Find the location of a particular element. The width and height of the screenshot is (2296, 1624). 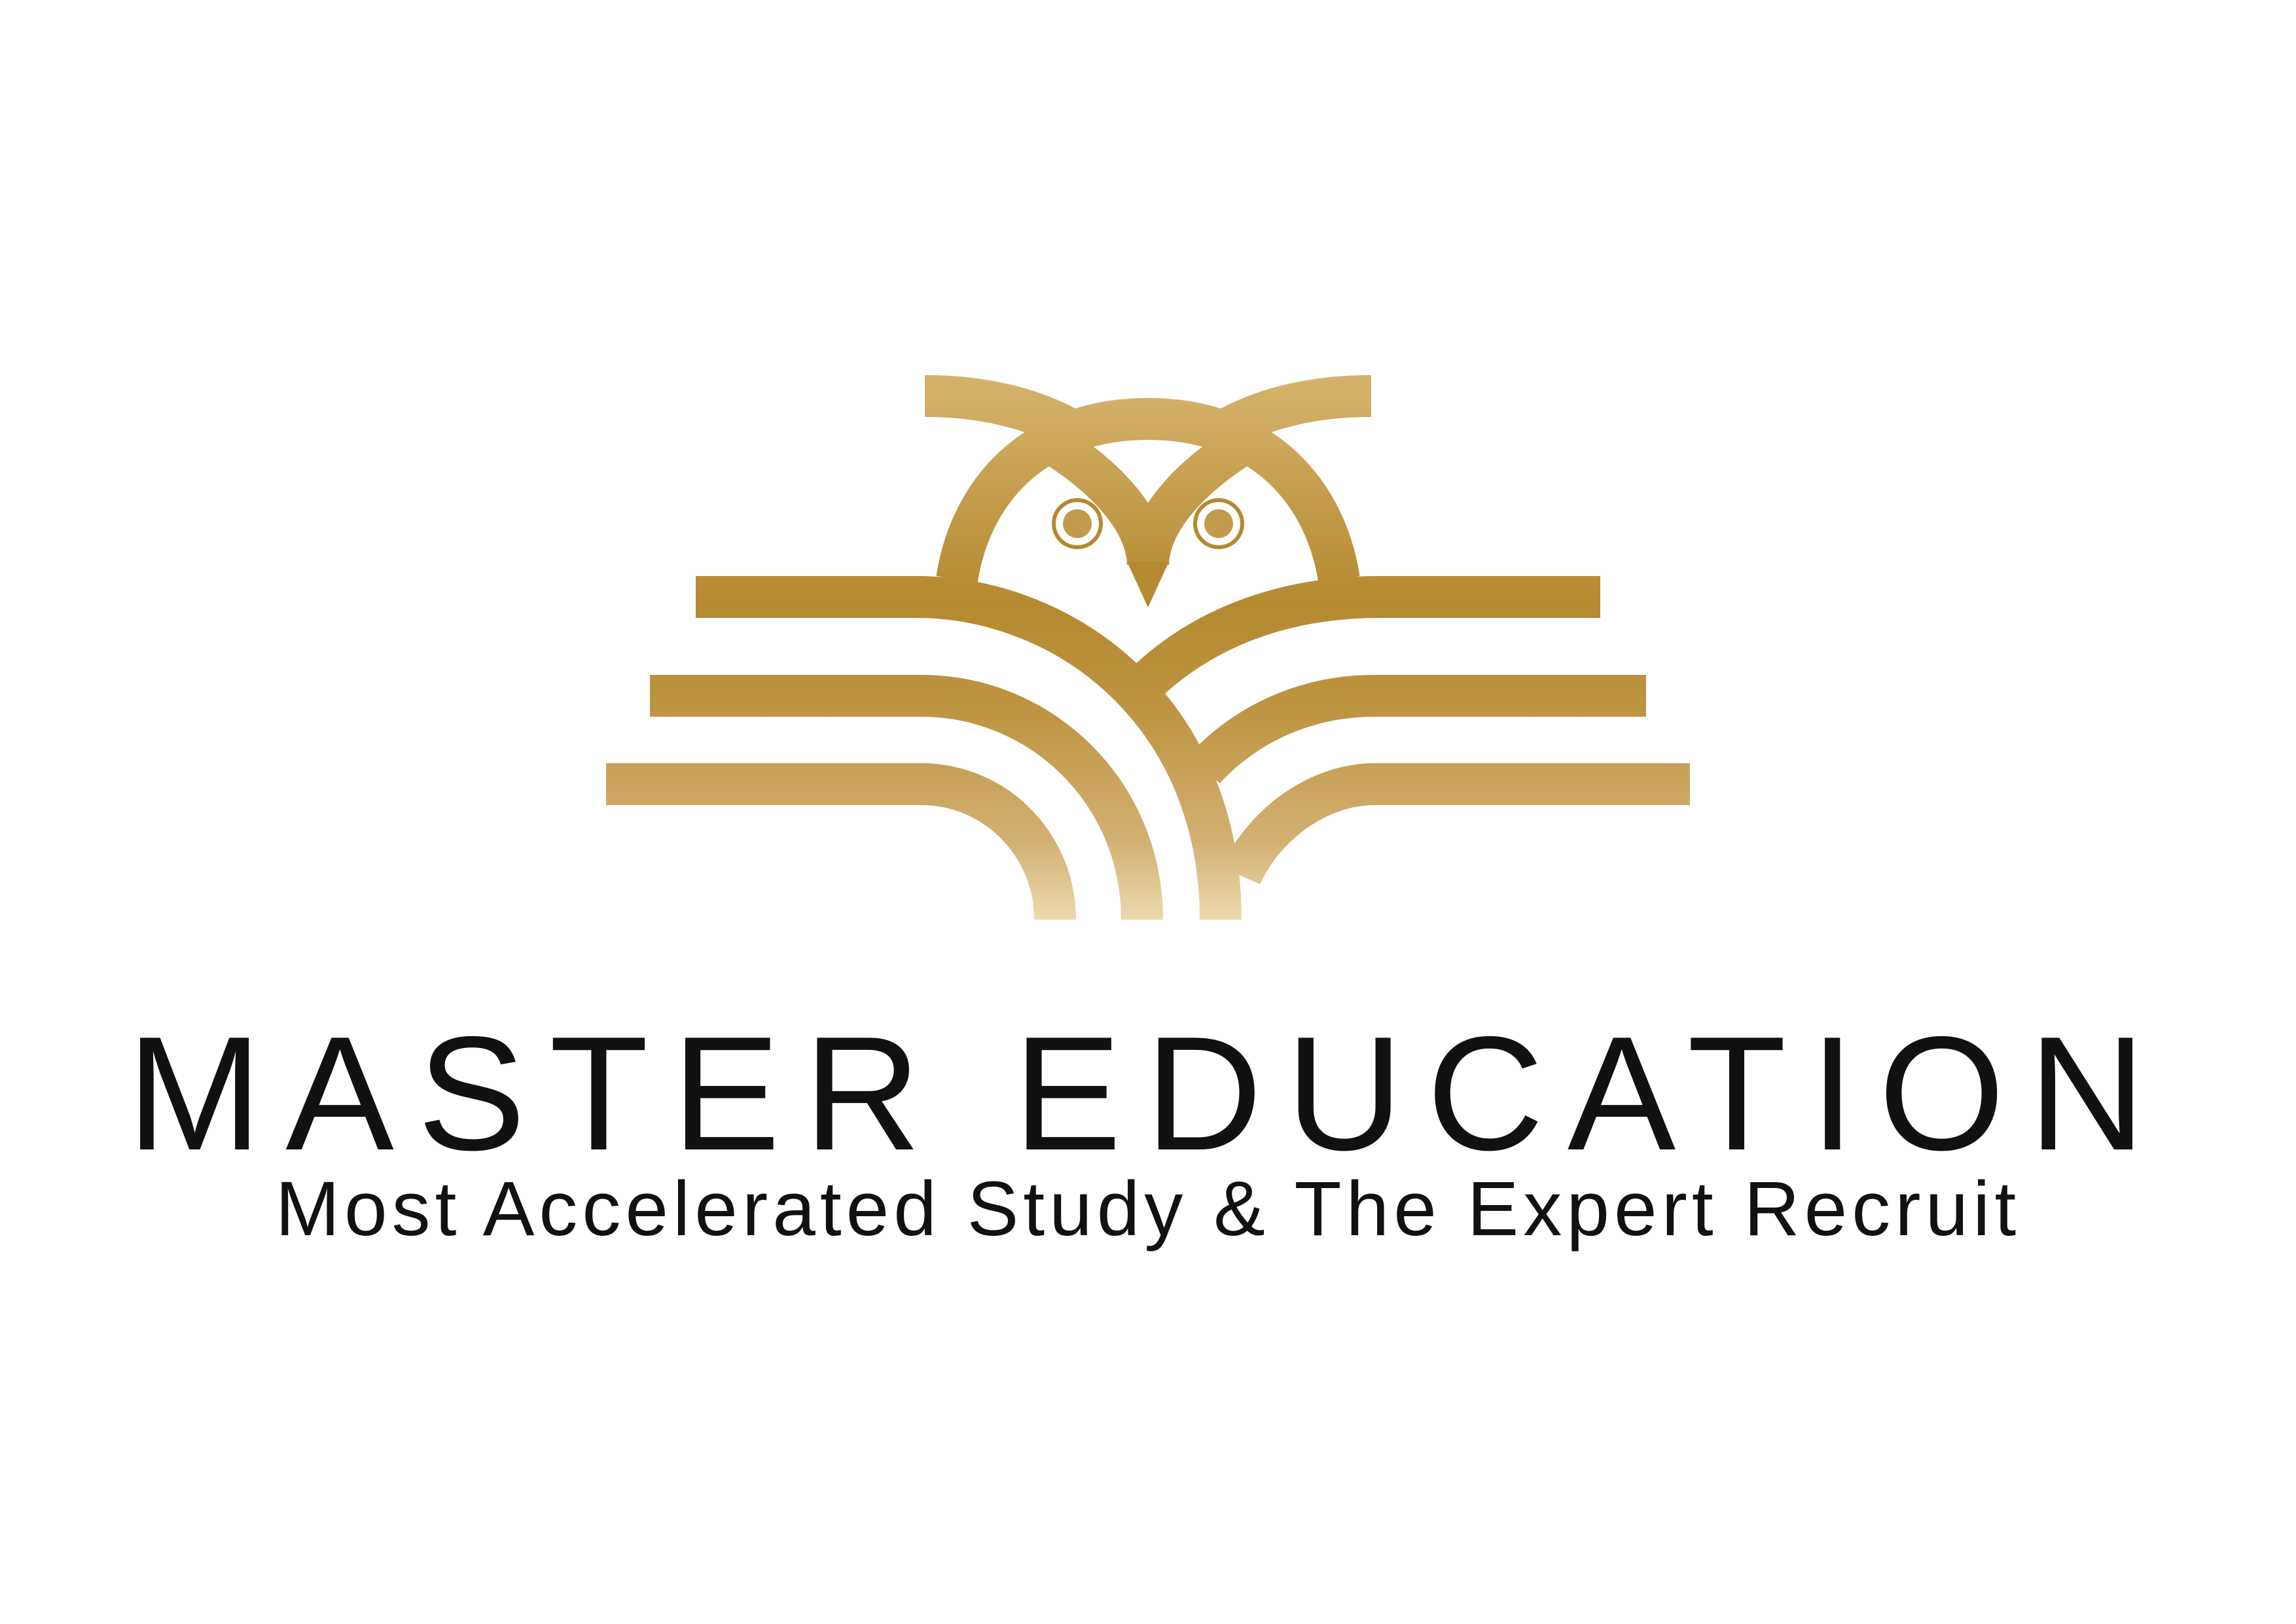

book-bottom-left-page is located at coordinates (841, 842).